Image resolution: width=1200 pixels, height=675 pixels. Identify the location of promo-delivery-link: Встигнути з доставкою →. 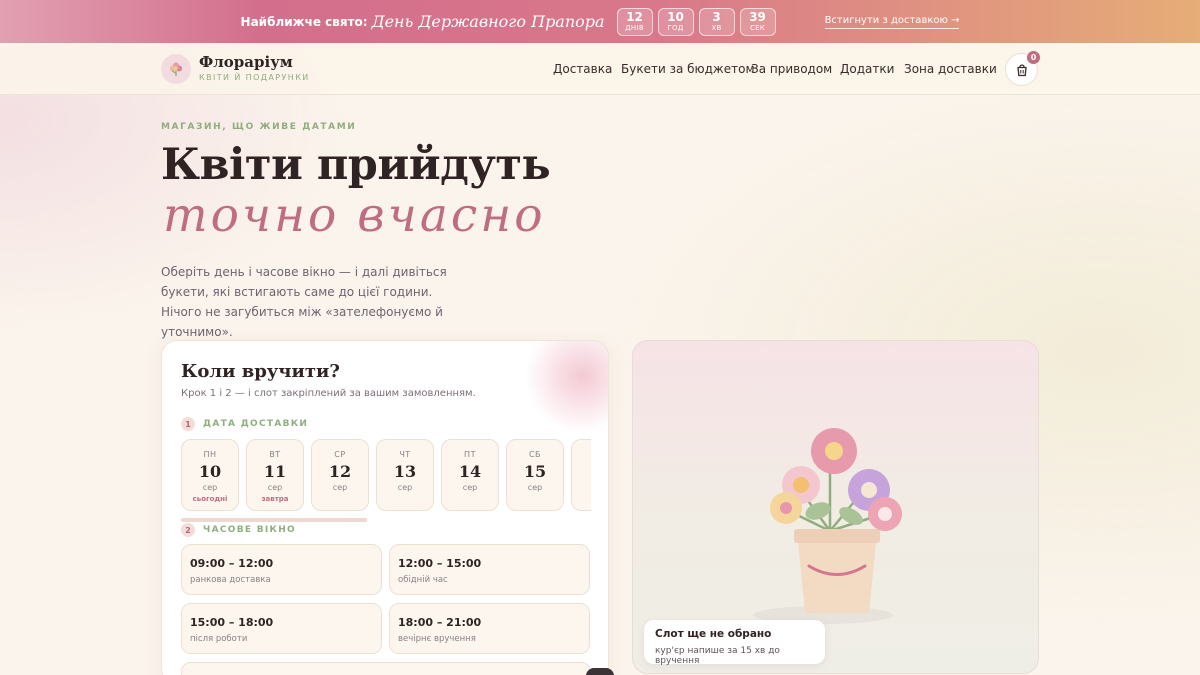
(892, 22).